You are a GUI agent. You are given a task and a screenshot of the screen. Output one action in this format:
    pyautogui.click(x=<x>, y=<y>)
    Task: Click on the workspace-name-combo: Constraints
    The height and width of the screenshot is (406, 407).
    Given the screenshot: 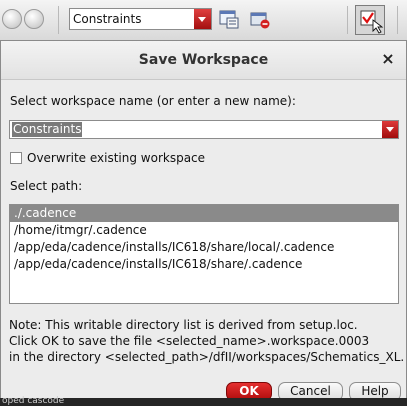 What is the action you would take?
    pyautogui.click(x=204, y=129)
    